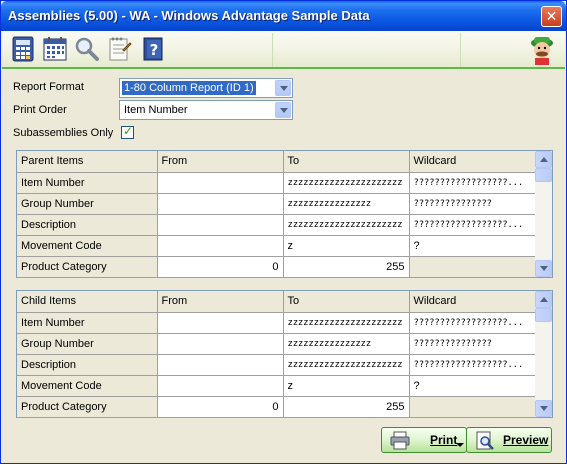 The image size is (567, 464). What do you see at coordinates (551, 16) in the screenshot?
I see `close-button: ✕` at bounding box center [551, 16].